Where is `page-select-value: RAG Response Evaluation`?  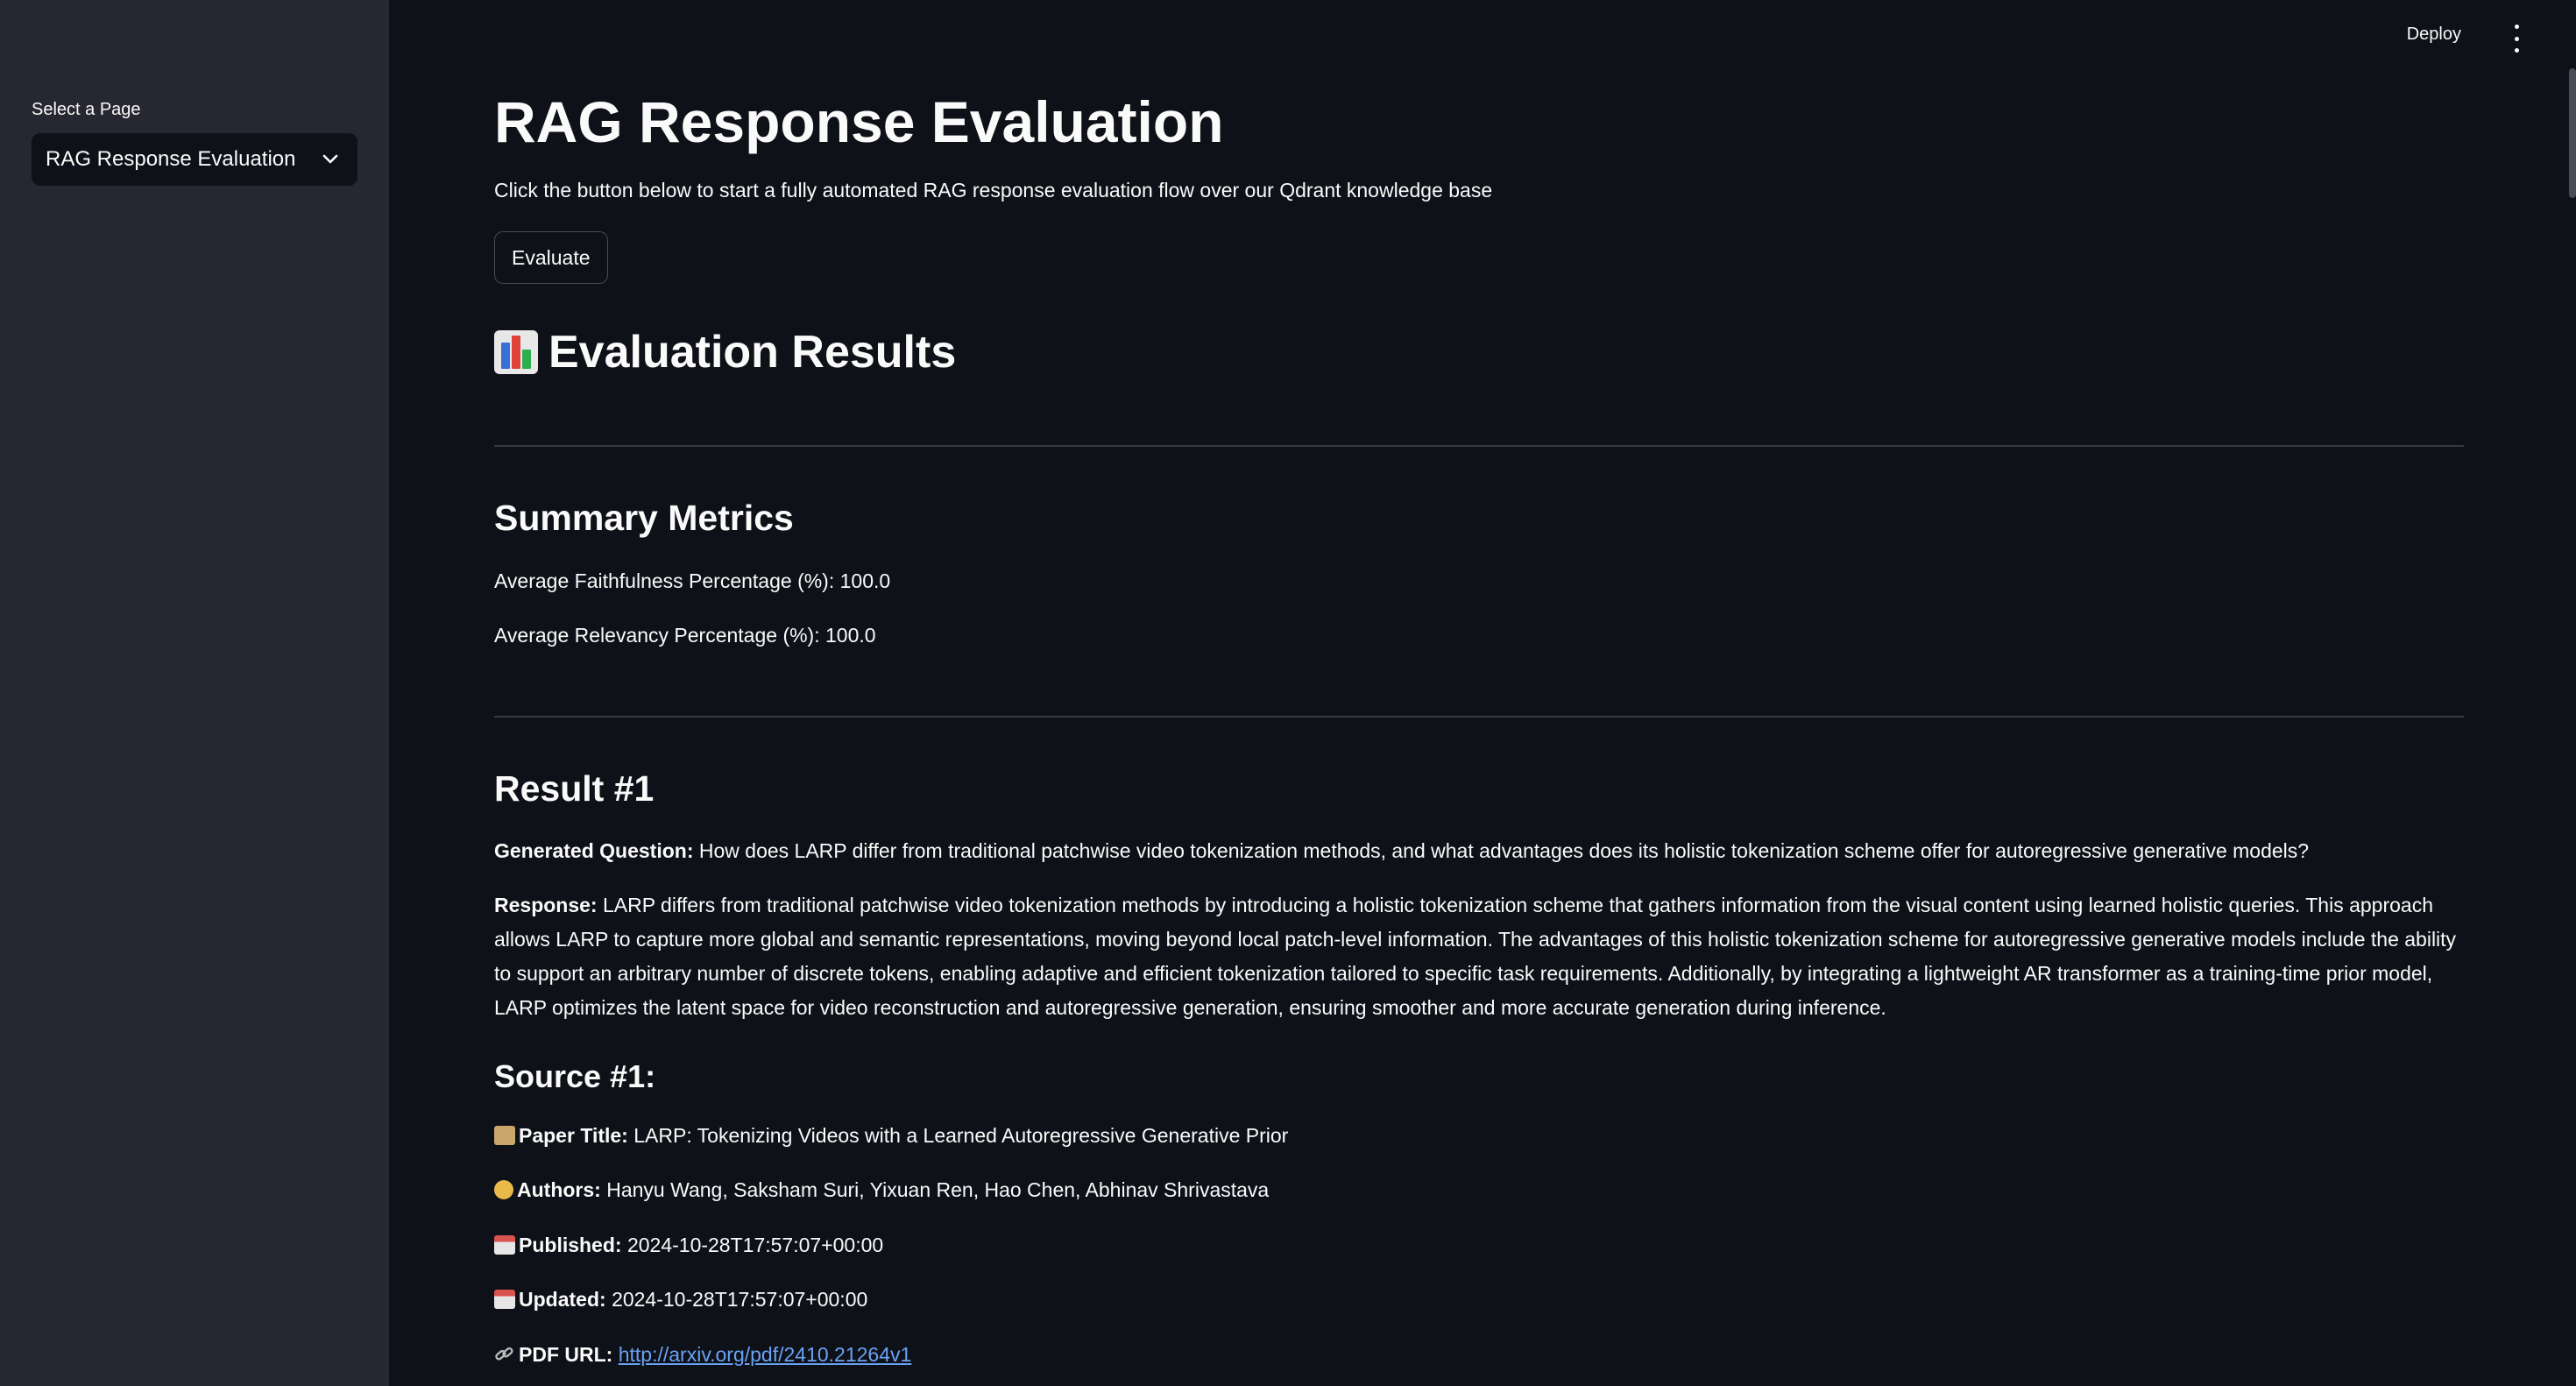
page-select-value: RAG Response Evaluation is located at coordinates (171, 159).